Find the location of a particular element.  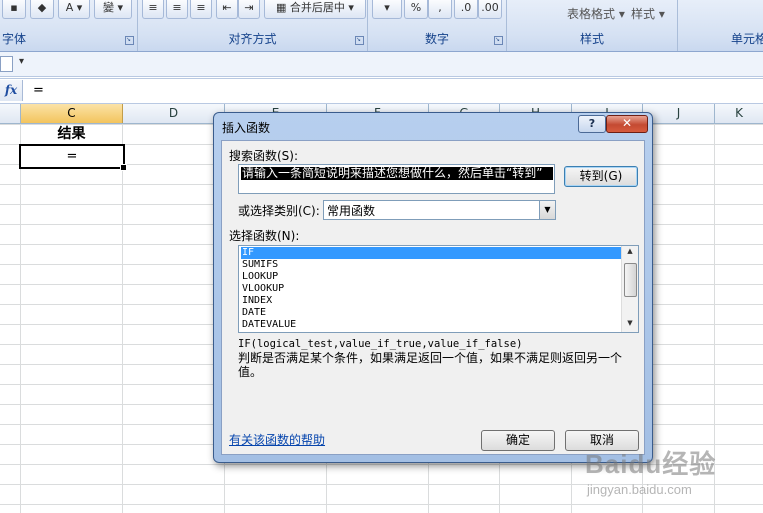

styles-group: 表格格式 ▾ 样式 ▾ 样式 is located at coordinates (592, 25).